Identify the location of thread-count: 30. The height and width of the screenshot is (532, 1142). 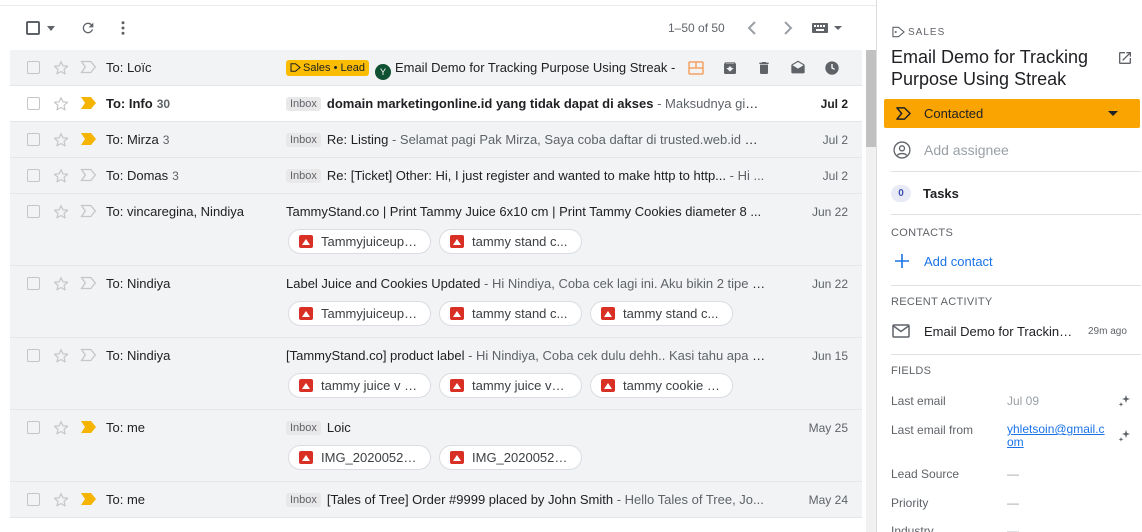
(163, 104).